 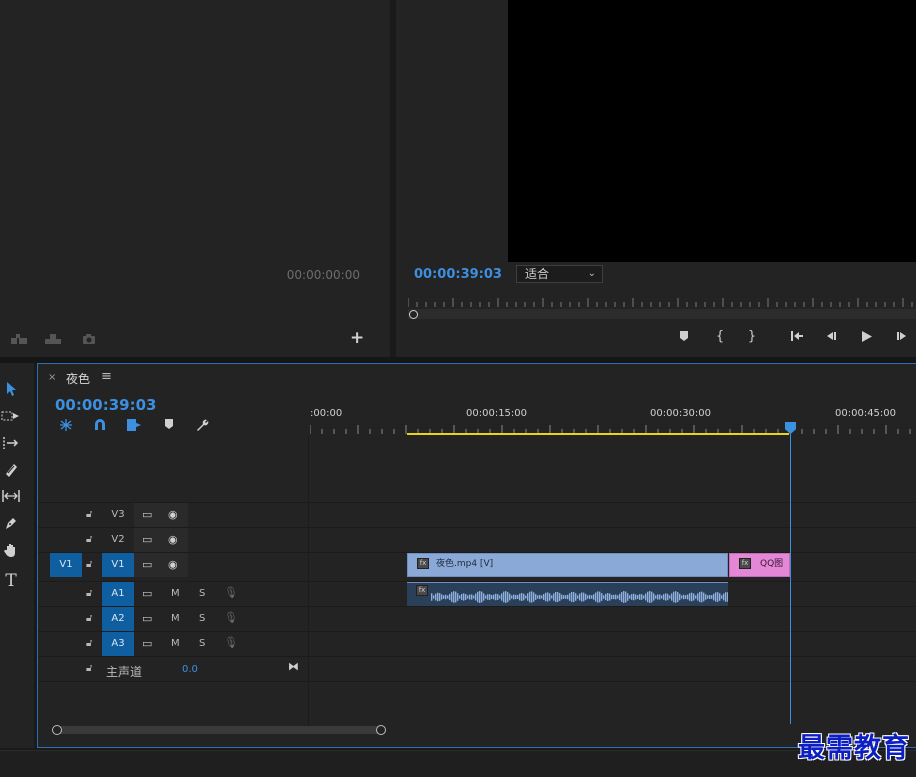 I want to click on hand-tool-icon, so click(x=11, y=553).